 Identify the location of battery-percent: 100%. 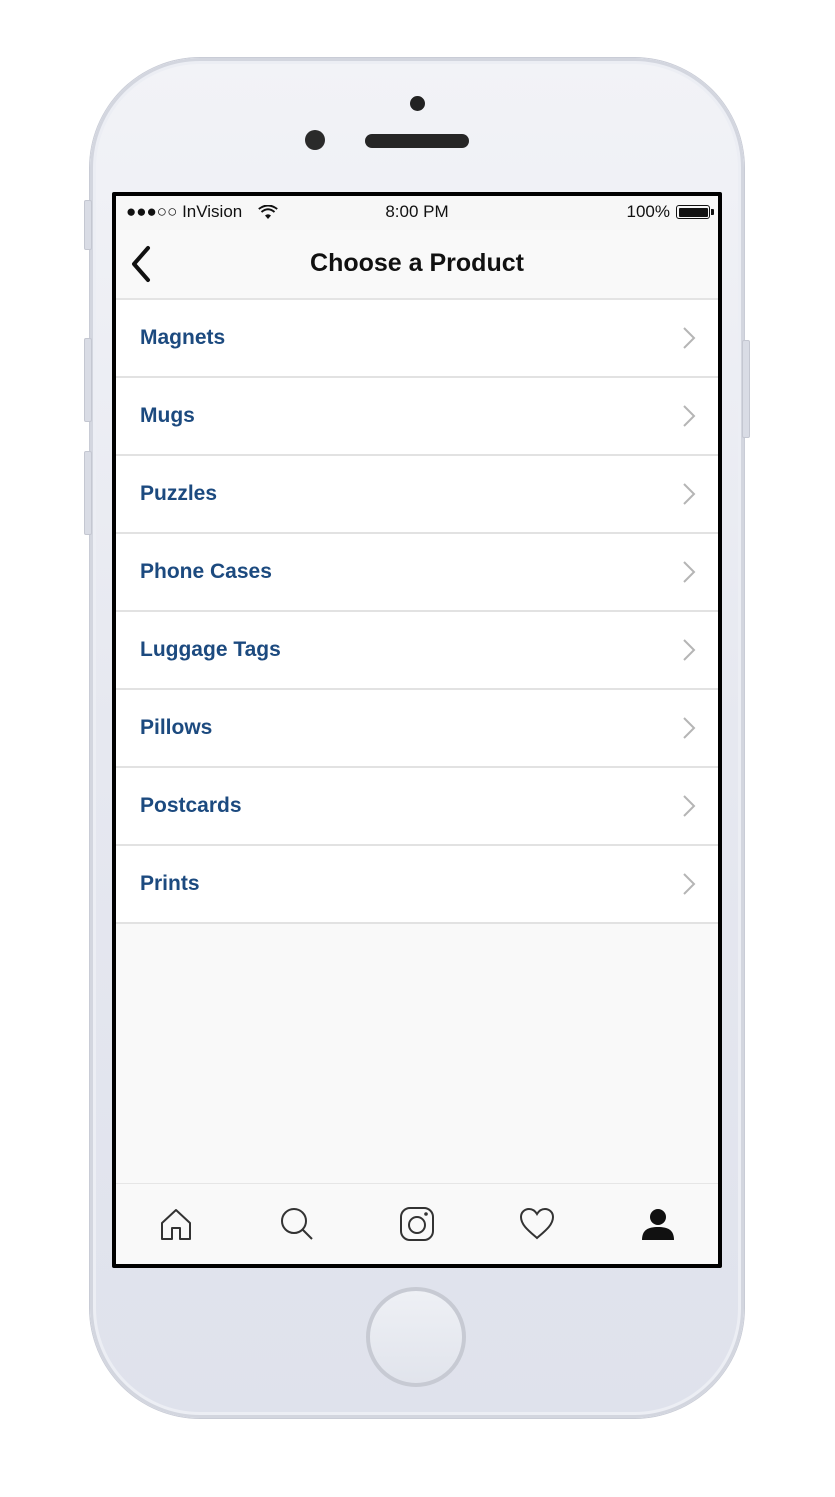
(648, 211).